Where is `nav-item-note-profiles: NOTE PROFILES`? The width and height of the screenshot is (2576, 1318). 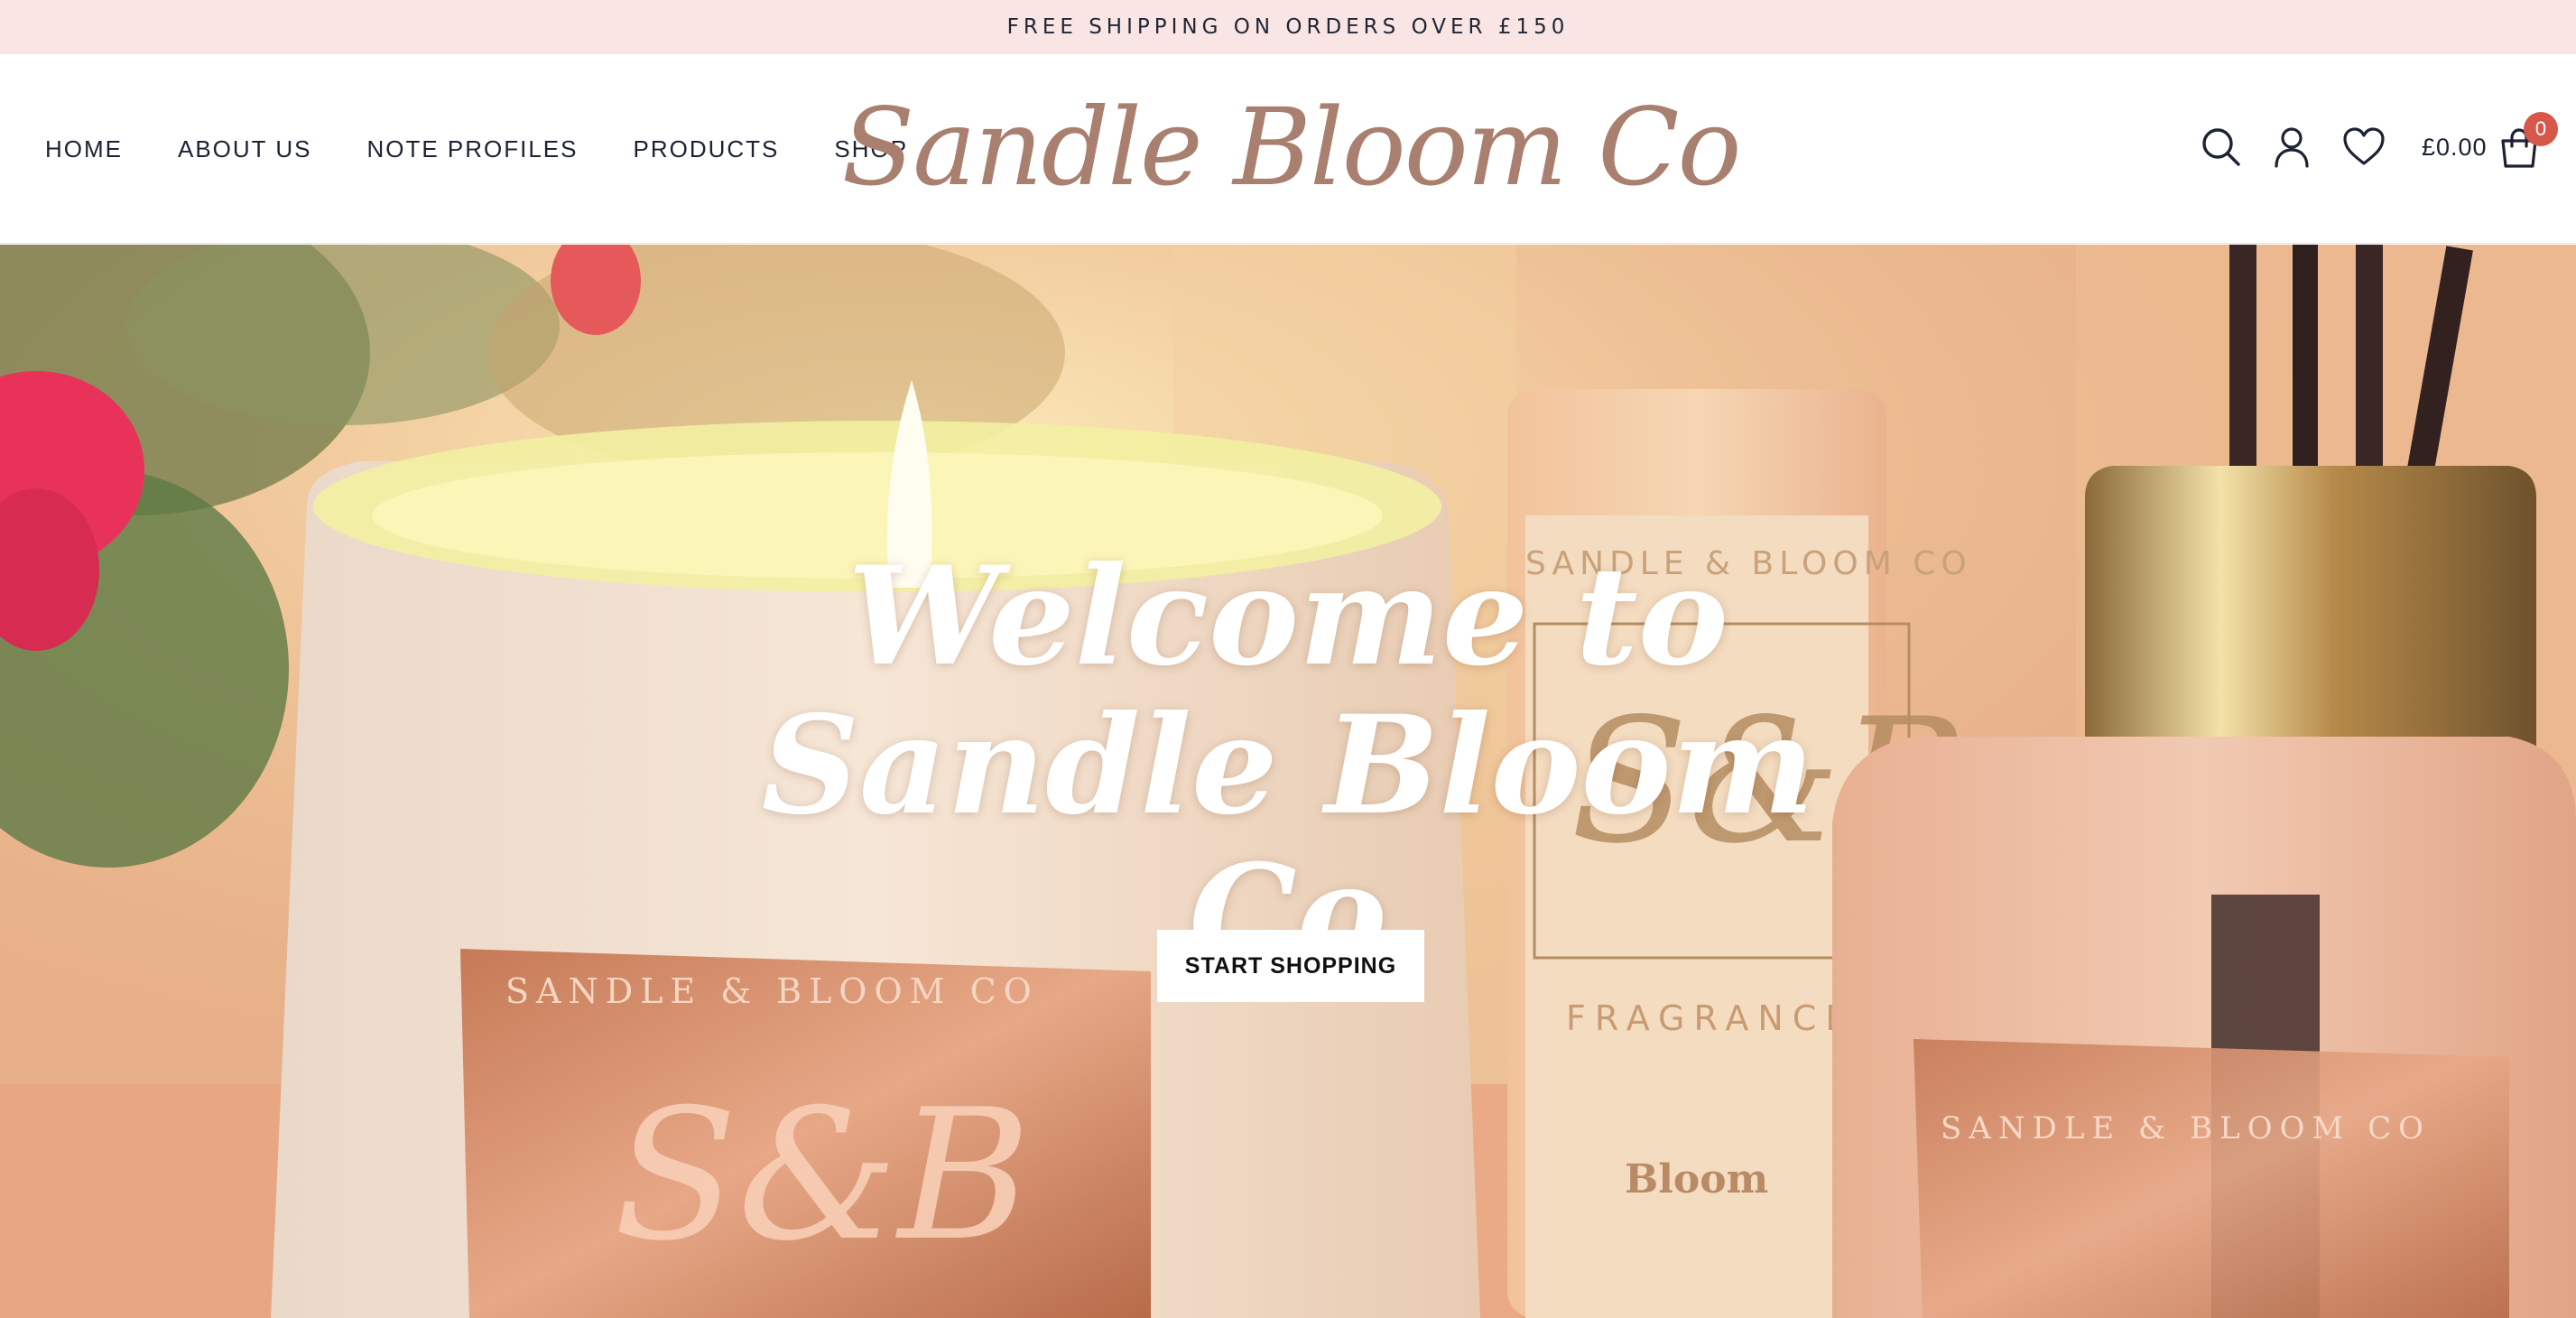 nav-item-note-profiles: NOTE PROFILES is located at coordinates (472, 149).